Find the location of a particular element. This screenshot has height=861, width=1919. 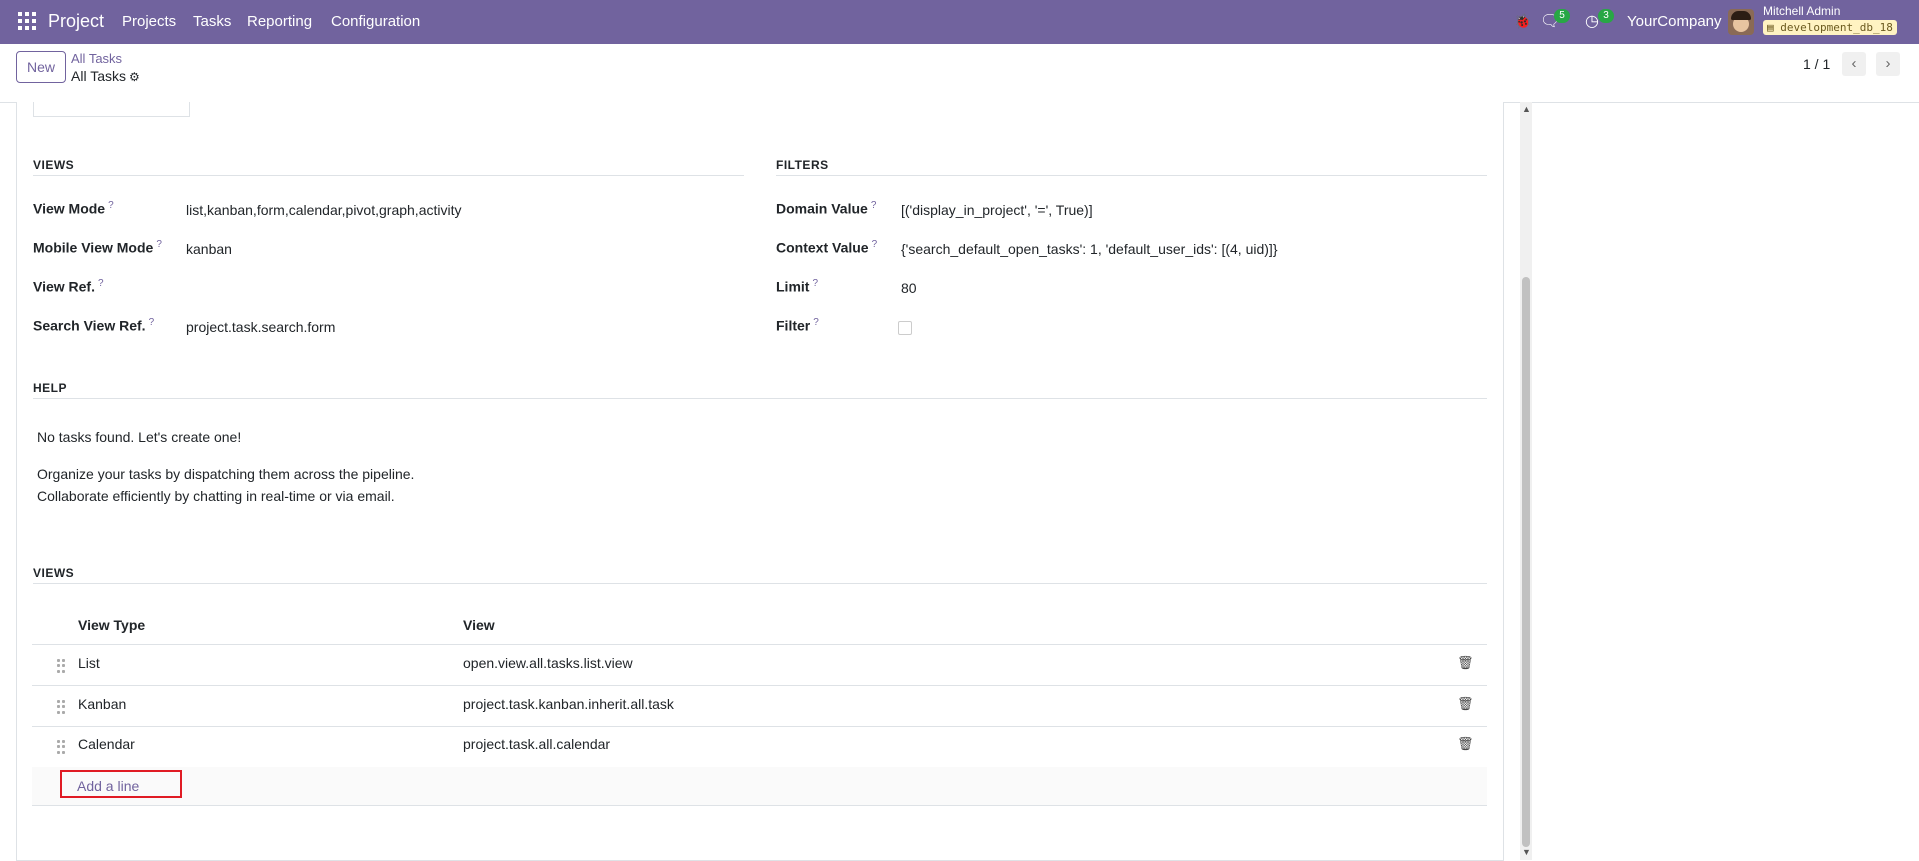

clock-icon: ◷ is located at coordinates (1592, 21).